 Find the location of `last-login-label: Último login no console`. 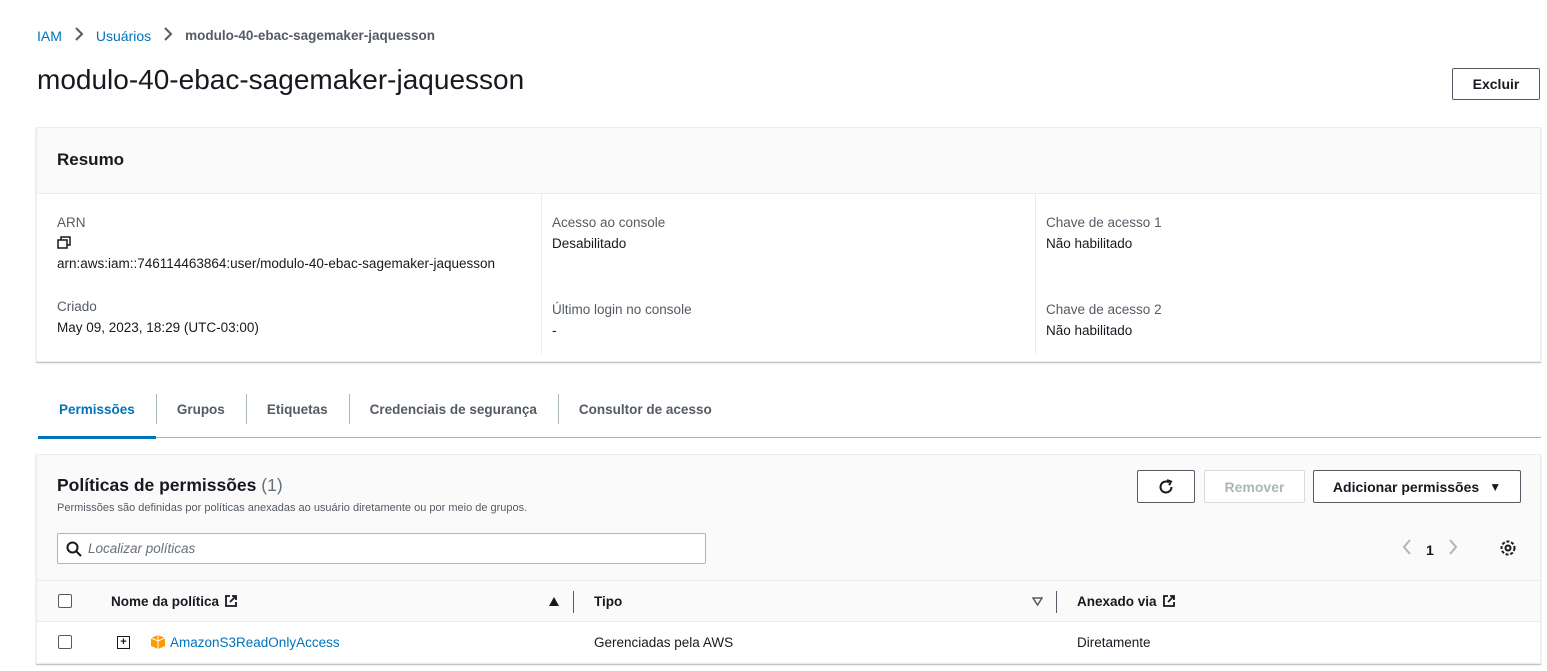

last-login-label: Último login no console is located at coordinates (622, 309).